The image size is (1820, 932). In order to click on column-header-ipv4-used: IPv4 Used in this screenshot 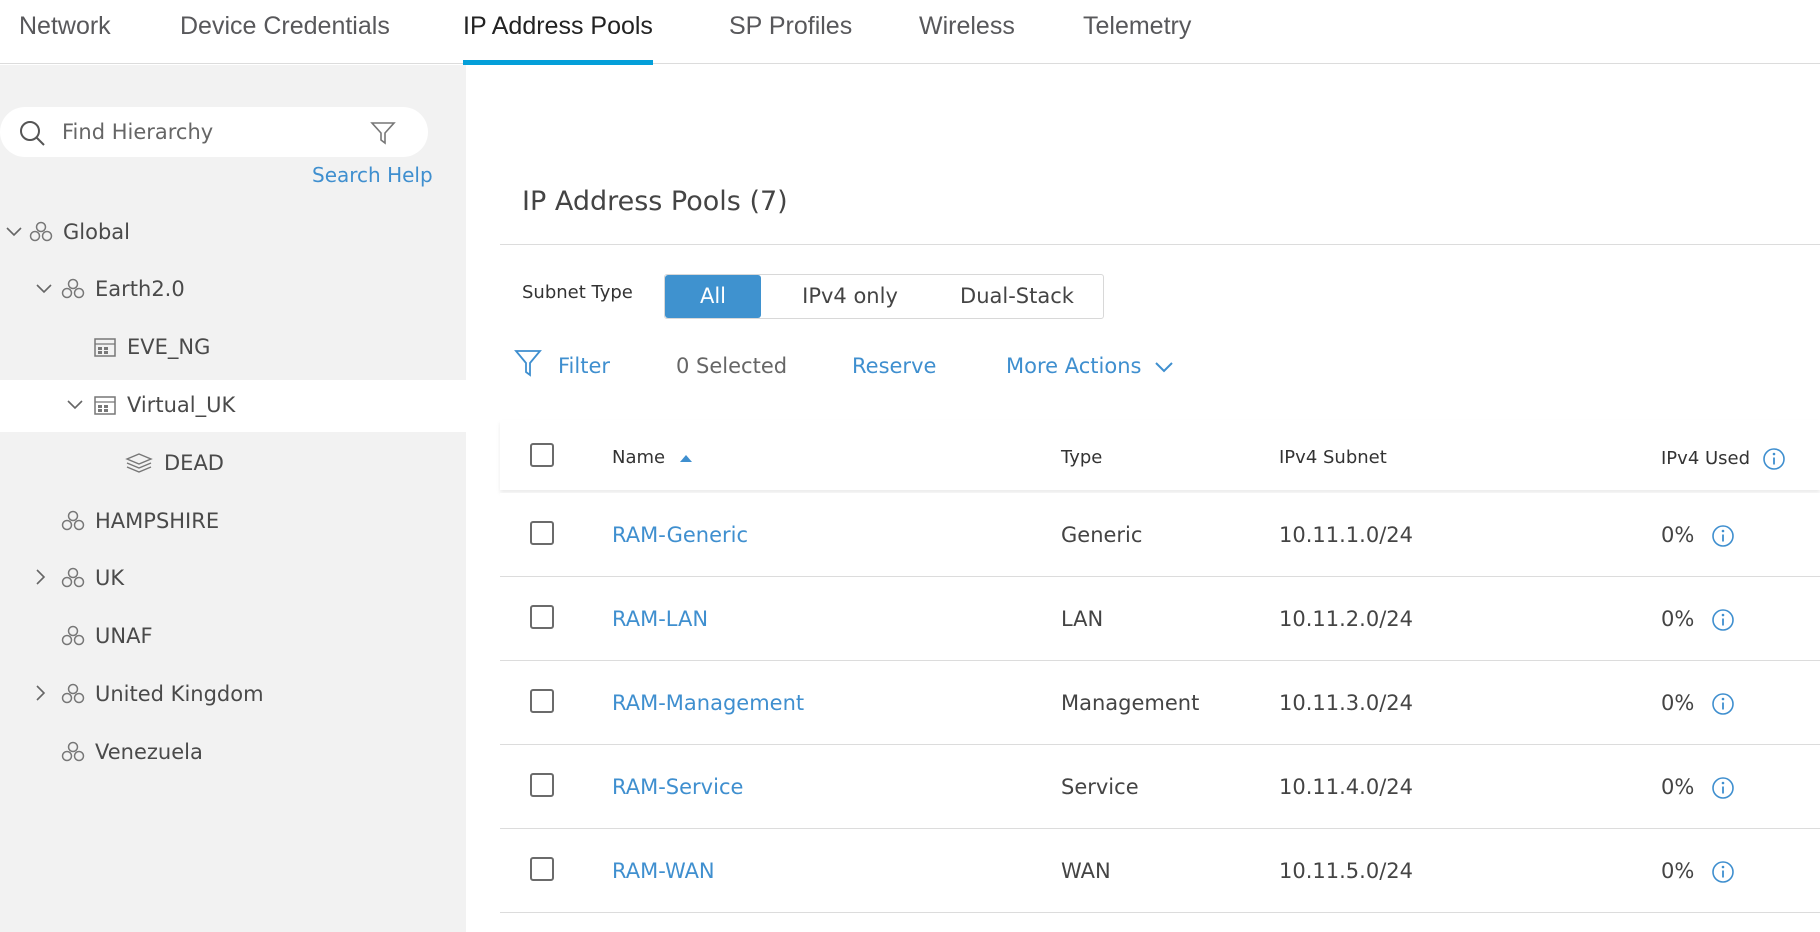, I will do `click(1723, 459)`.